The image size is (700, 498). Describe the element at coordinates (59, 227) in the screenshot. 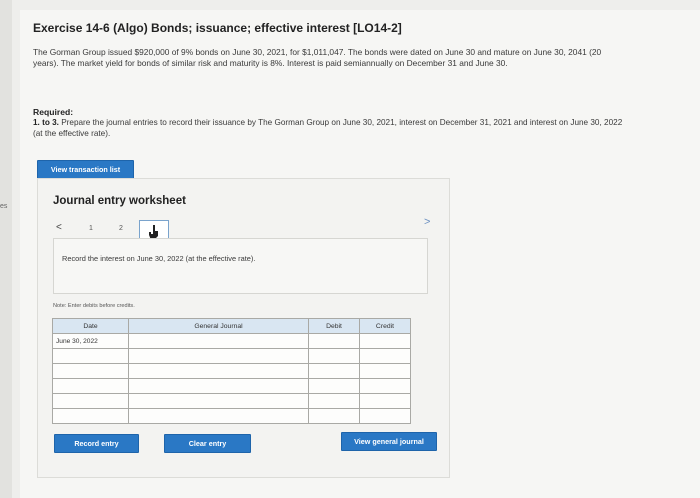

I see `prev-page-icon: <` at that location.